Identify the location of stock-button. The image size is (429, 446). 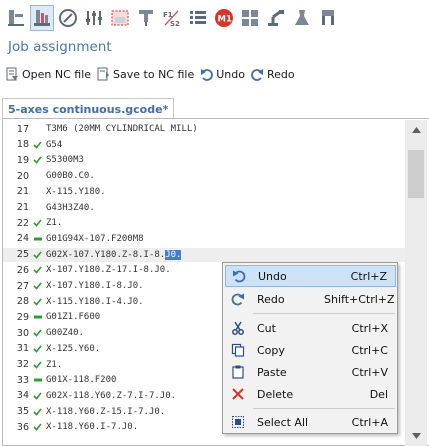
(120, 18).